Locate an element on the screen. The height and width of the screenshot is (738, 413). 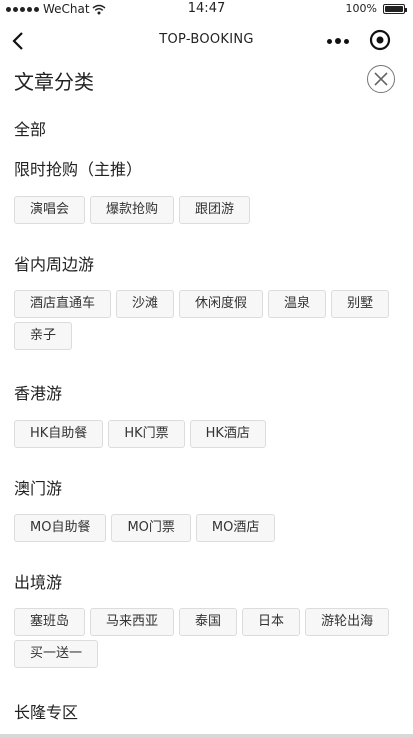
battery-info: 100% is located at coordinates (376, 8).